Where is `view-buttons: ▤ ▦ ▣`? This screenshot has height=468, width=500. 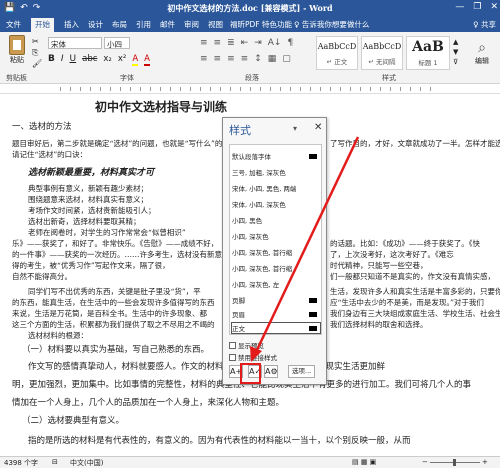 view-buttons: ▤ ▦ ▣ is located at coordinates (364, 462).